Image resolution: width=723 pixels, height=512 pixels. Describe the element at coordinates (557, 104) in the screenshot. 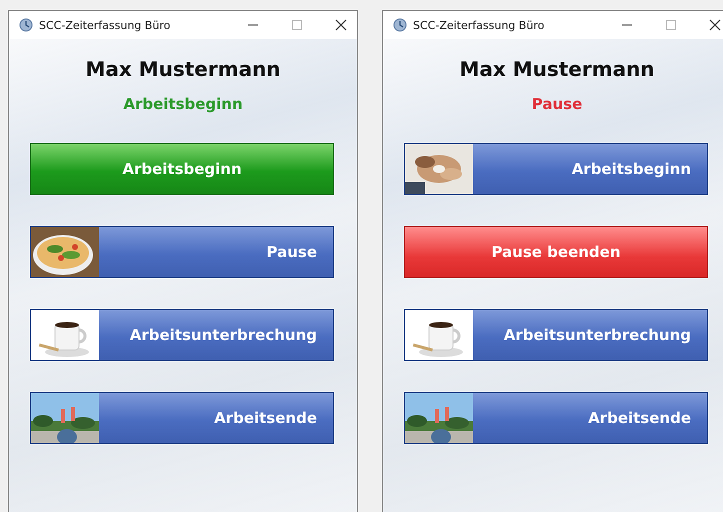

I see `status-text: Pause` at that location.